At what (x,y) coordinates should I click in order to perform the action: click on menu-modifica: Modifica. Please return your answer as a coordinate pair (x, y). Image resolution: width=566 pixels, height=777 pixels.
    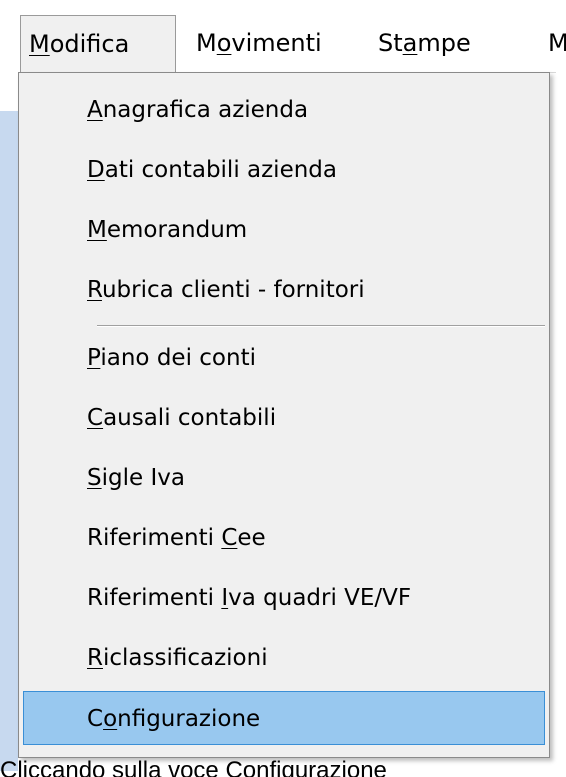
    Looking at the image, I should click on (98, 43).